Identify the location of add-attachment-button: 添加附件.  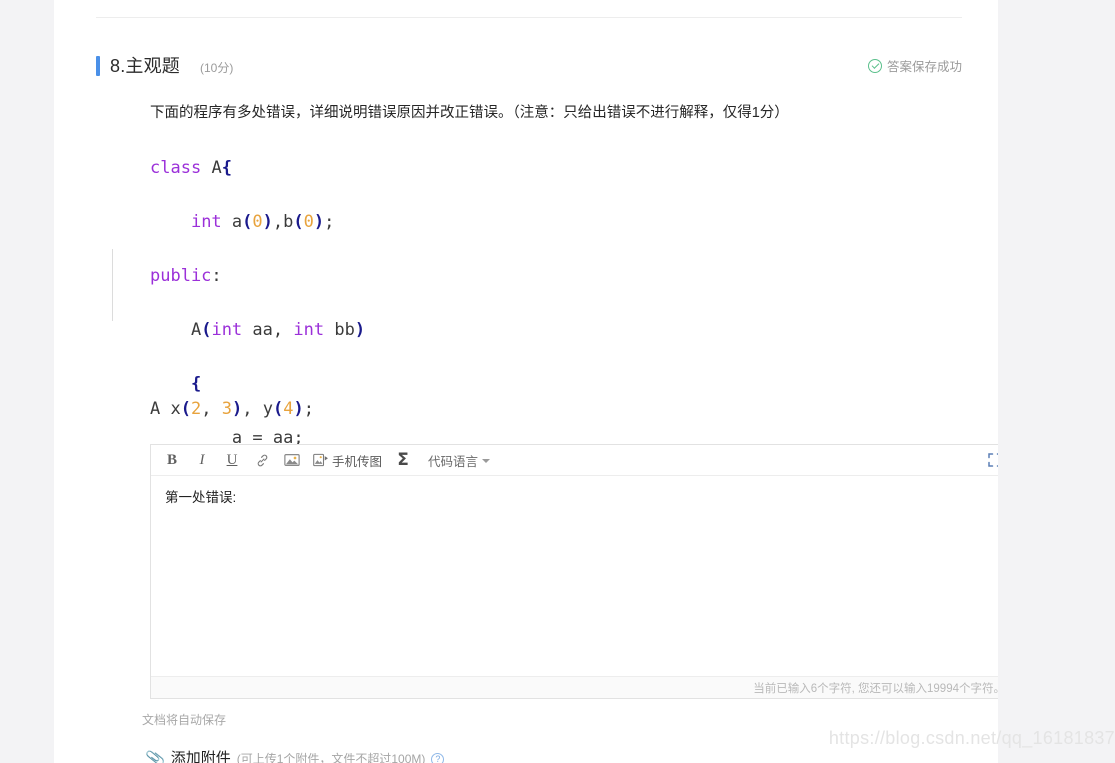
(201, 755).